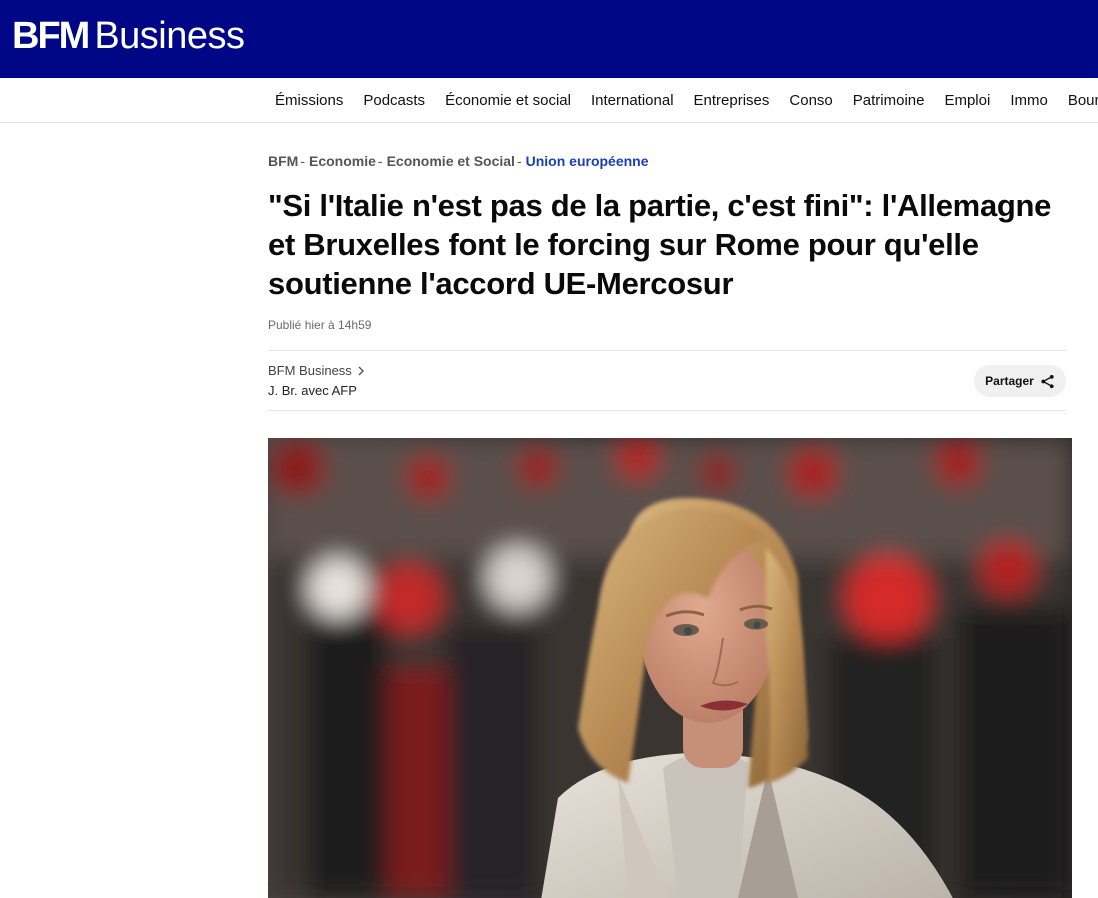 Image resolution: width=1098 pixels, height=898 pixels. Describe the element at coordinates (1078, 100) in the screenshot. I see `nav-item-bourse: Bour` at that location.